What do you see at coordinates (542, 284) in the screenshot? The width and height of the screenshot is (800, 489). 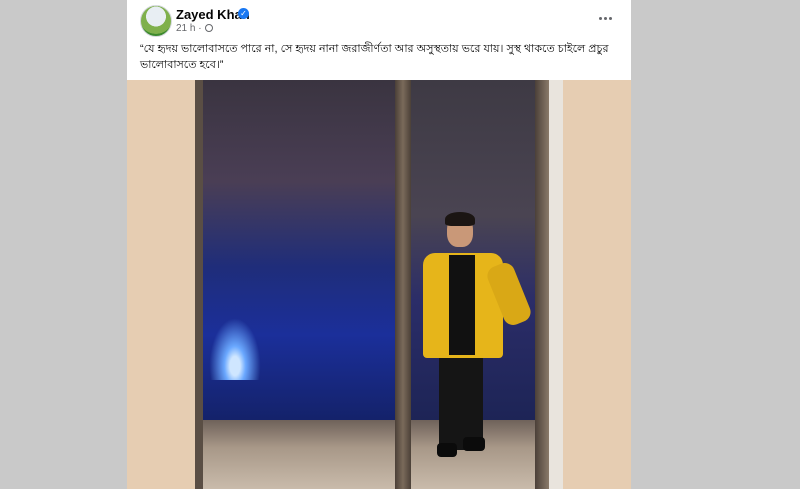 I see `window-frame-right` at bounding box center [542, 284].